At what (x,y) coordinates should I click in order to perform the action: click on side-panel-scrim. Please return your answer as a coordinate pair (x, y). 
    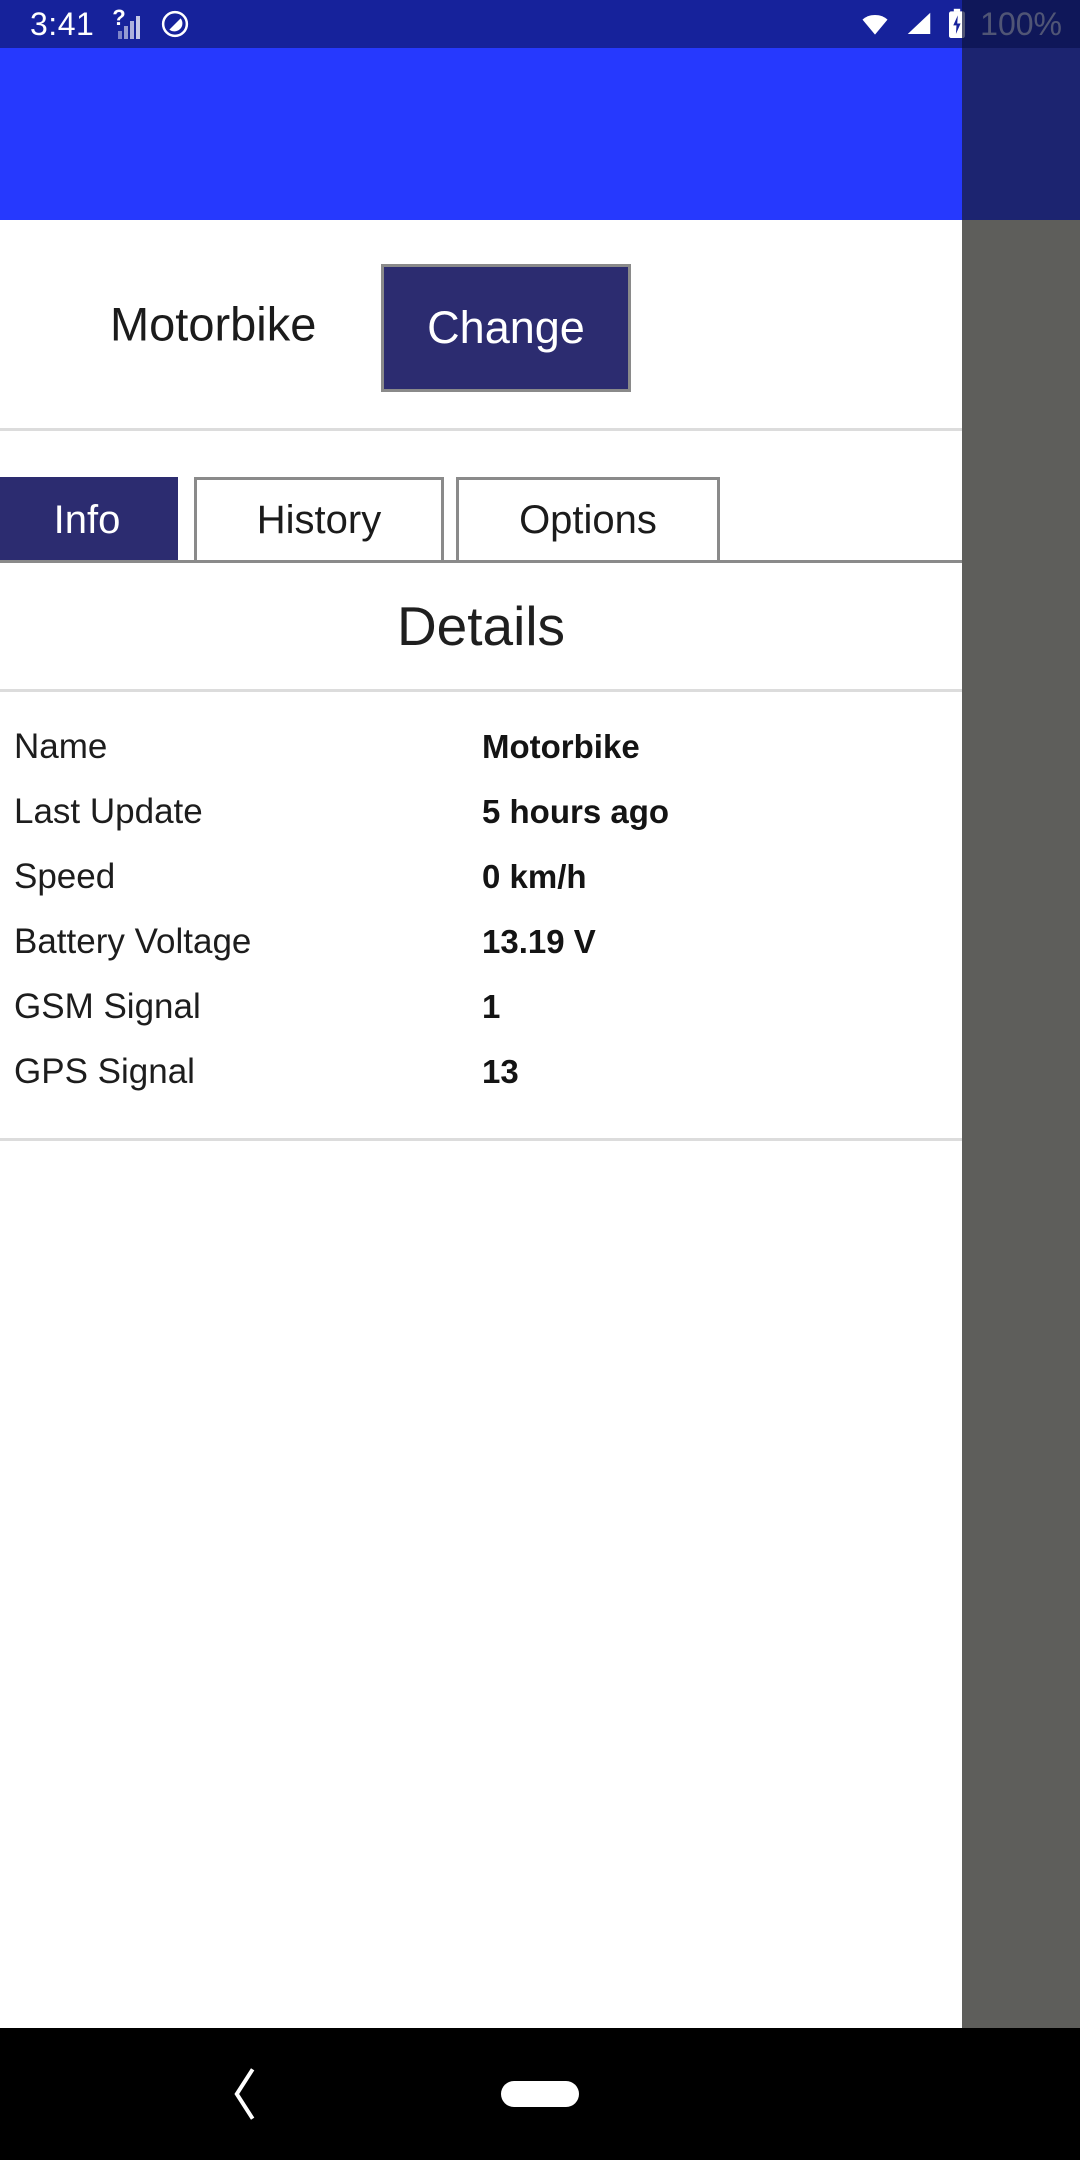
    Looking at the image, I should click on (1021, 1124).